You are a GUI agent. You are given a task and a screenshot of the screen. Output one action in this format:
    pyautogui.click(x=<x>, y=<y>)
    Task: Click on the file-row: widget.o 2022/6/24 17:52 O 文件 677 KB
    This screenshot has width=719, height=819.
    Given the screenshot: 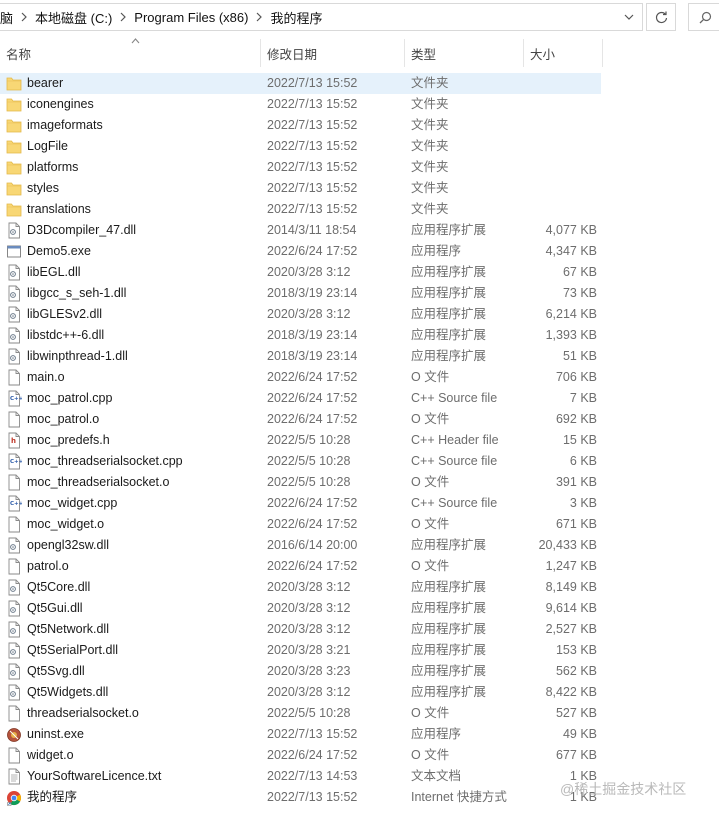 What is the action you would take?
    pyautogui.click(x=359, y=755)
    